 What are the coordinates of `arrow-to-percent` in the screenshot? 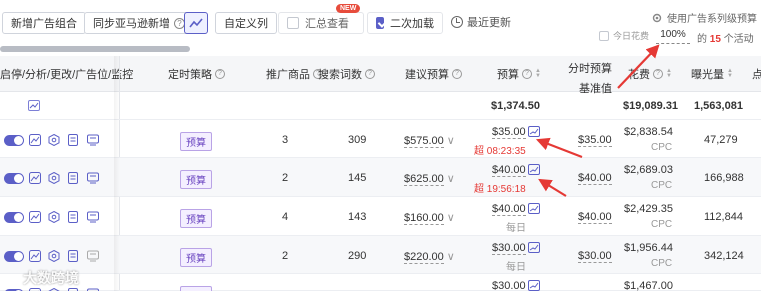 It's located at (638, 66).